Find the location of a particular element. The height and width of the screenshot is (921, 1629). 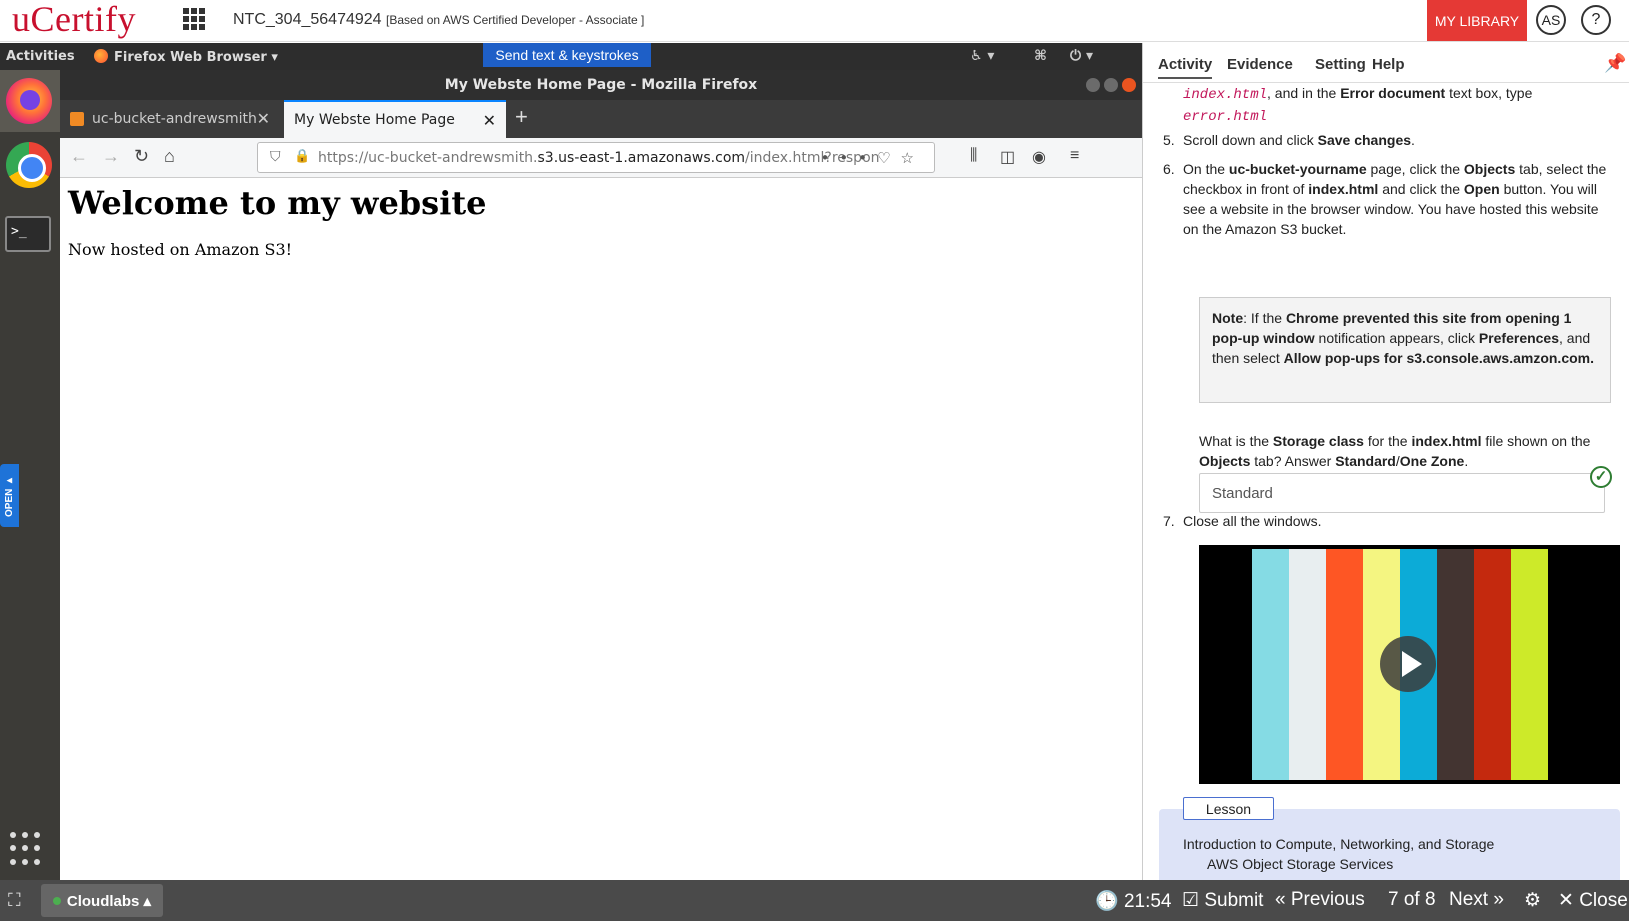

window-close-icon is located at coordinates (1129, 85).